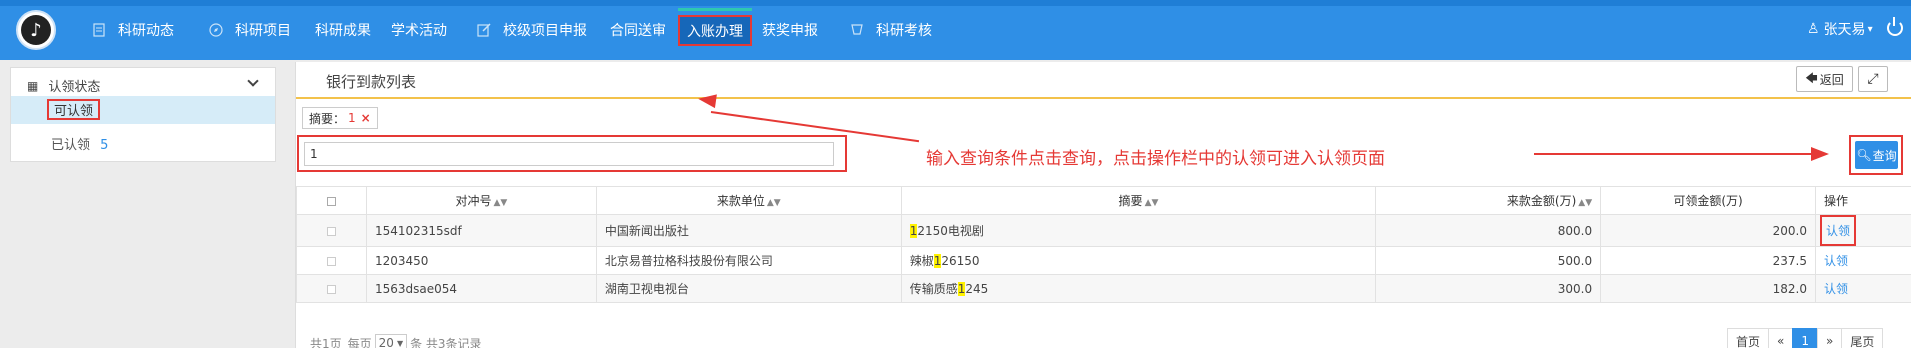 The width and height of the screenshot is (1911, 348). I want to click on nav-item-projects: 科研项目, so click(250, 30).